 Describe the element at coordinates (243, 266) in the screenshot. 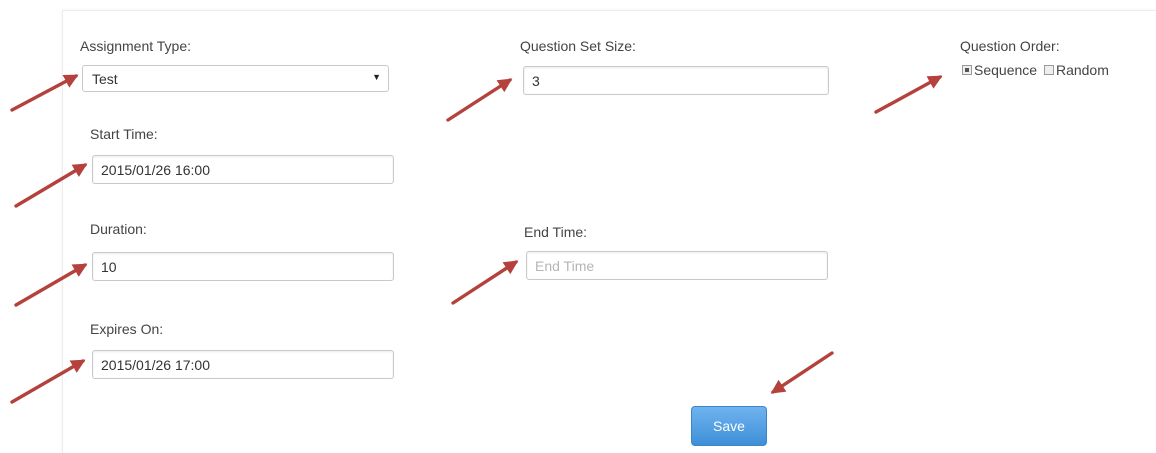

I see `duration-input` at that location.